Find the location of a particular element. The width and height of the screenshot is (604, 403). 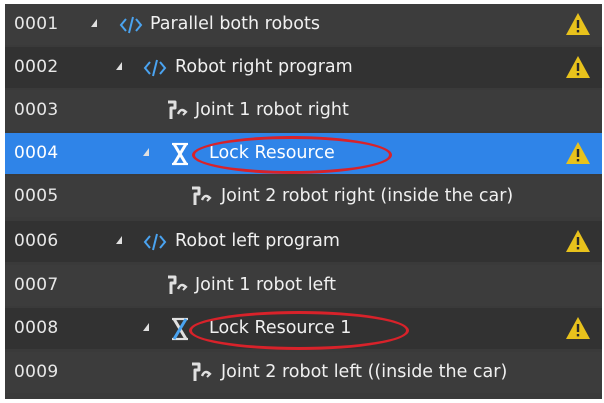

tree-row: 0006 Robot left program is located at coordinates (303, 241).